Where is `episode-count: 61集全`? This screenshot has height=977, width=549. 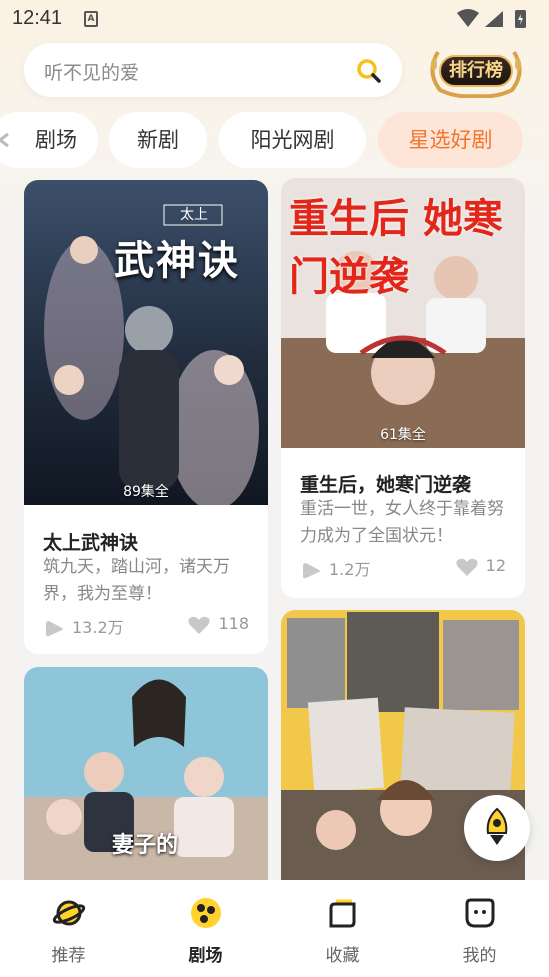
episode-count: 61集全 is located at coordinates (403, 435).